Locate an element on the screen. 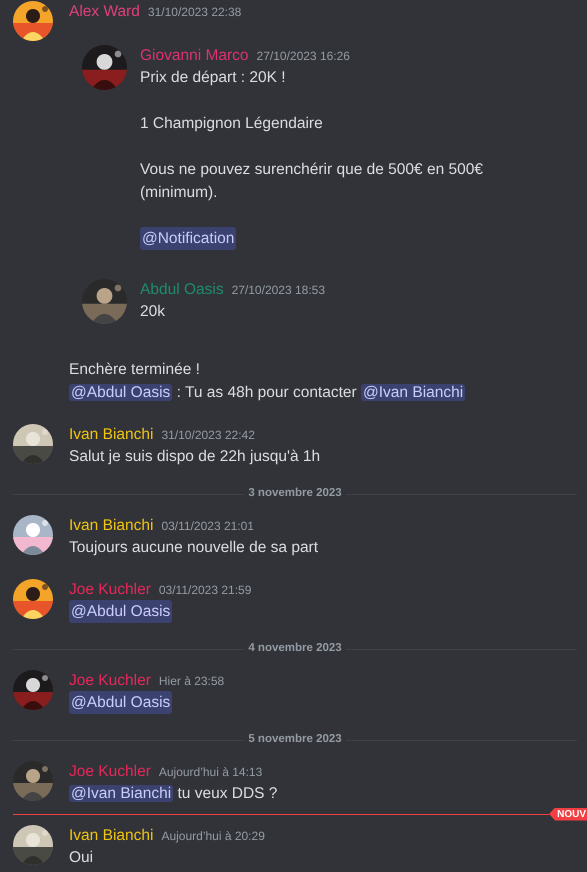 The image size is (587, 872). timestamp: Aujourd’hui à 14:13 is located at coordinates (210, 772).